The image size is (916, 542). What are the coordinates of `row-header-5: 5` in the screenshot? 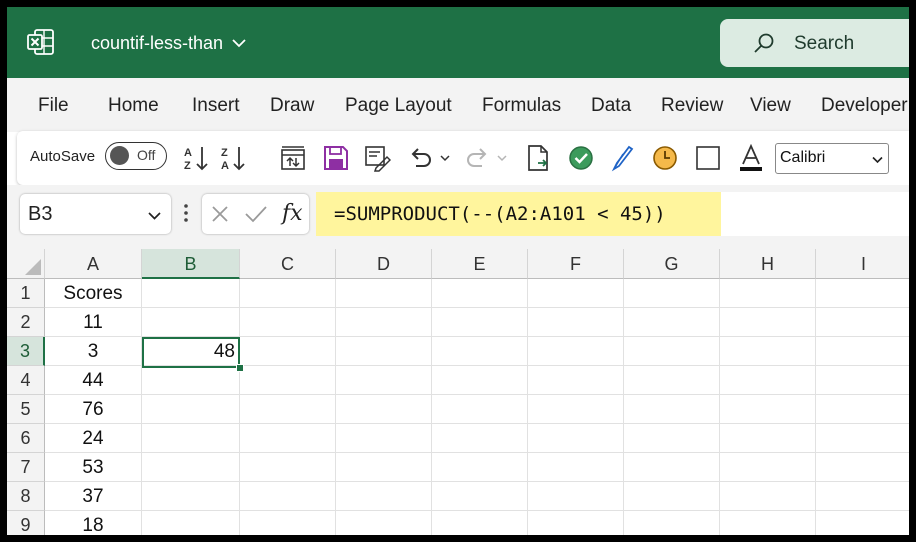 It's located at (26, 409).